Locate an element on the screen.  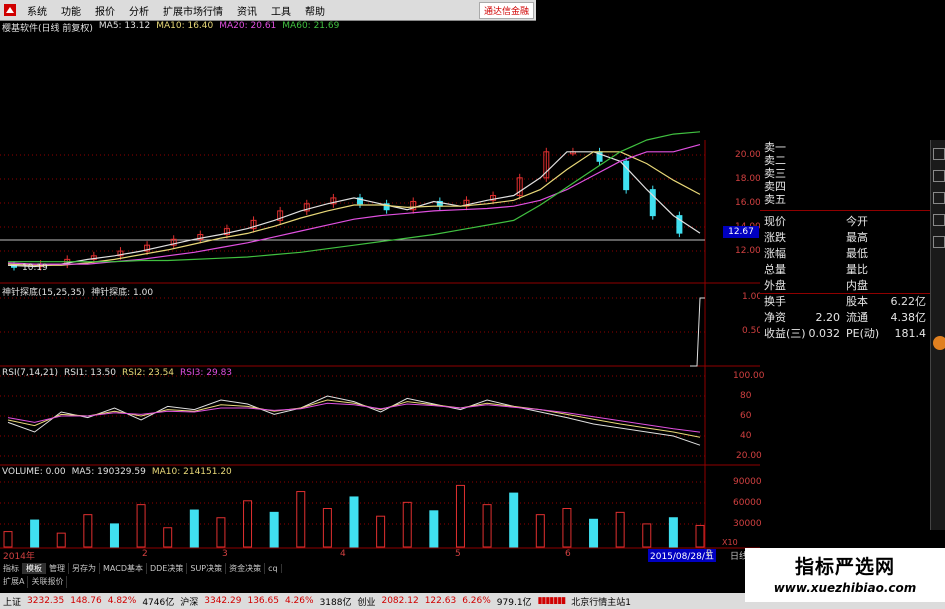
index-name: 沪深 is located at coordinates (189, 602).